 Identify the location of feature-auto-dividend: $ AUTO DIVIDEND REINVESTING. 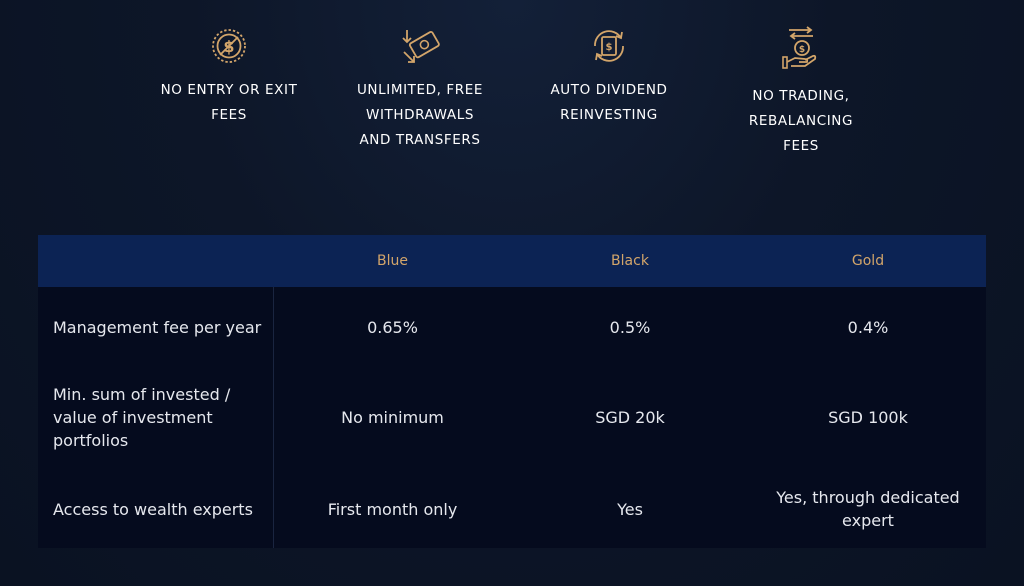
(609, 75).